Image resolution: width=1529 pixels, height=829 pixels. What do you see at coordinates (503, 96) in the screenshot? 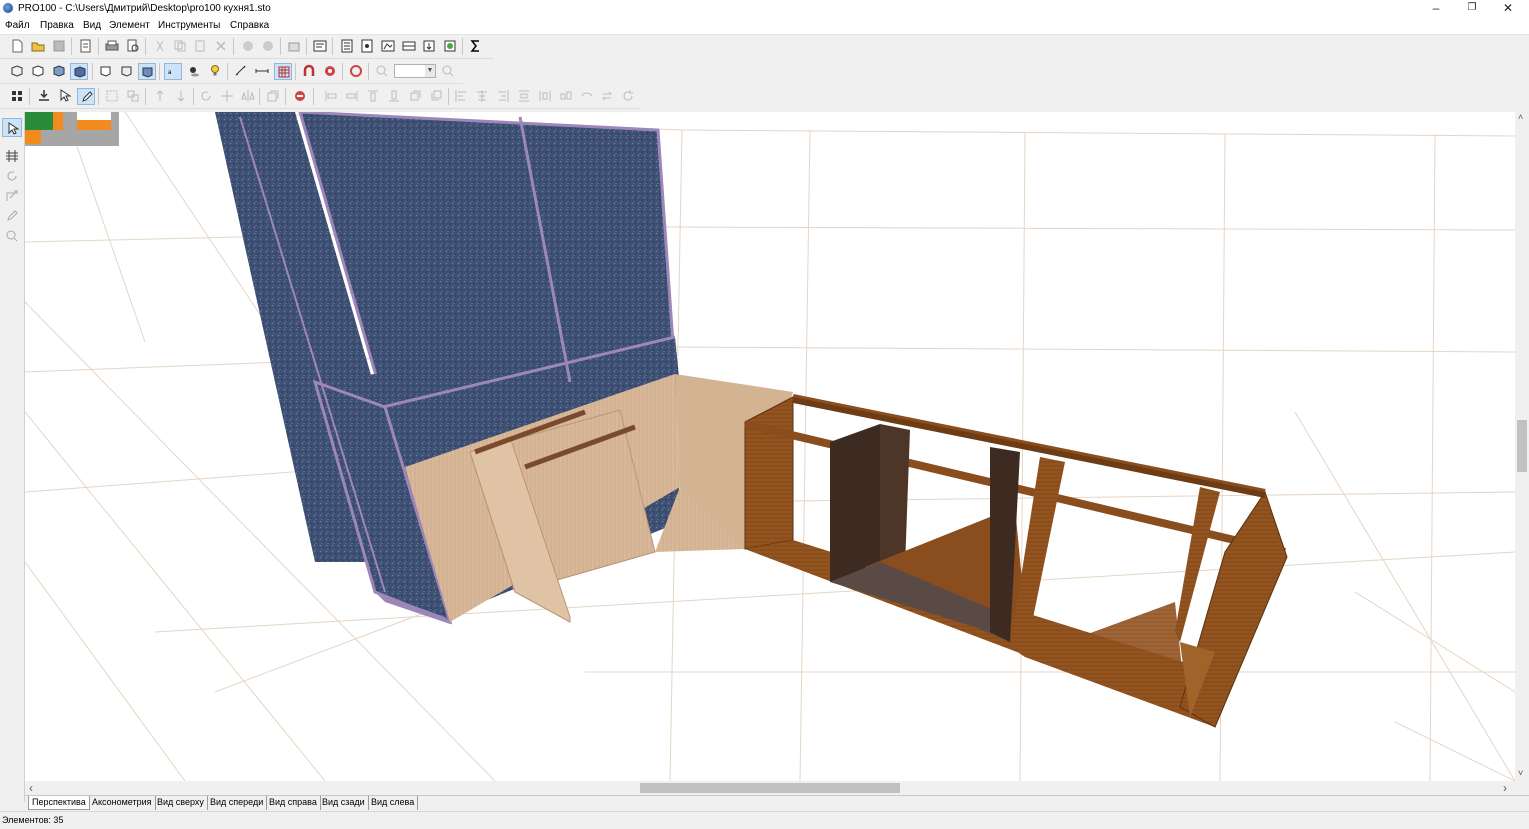
I see `align-right-icon` at bounding box center [503, 96].